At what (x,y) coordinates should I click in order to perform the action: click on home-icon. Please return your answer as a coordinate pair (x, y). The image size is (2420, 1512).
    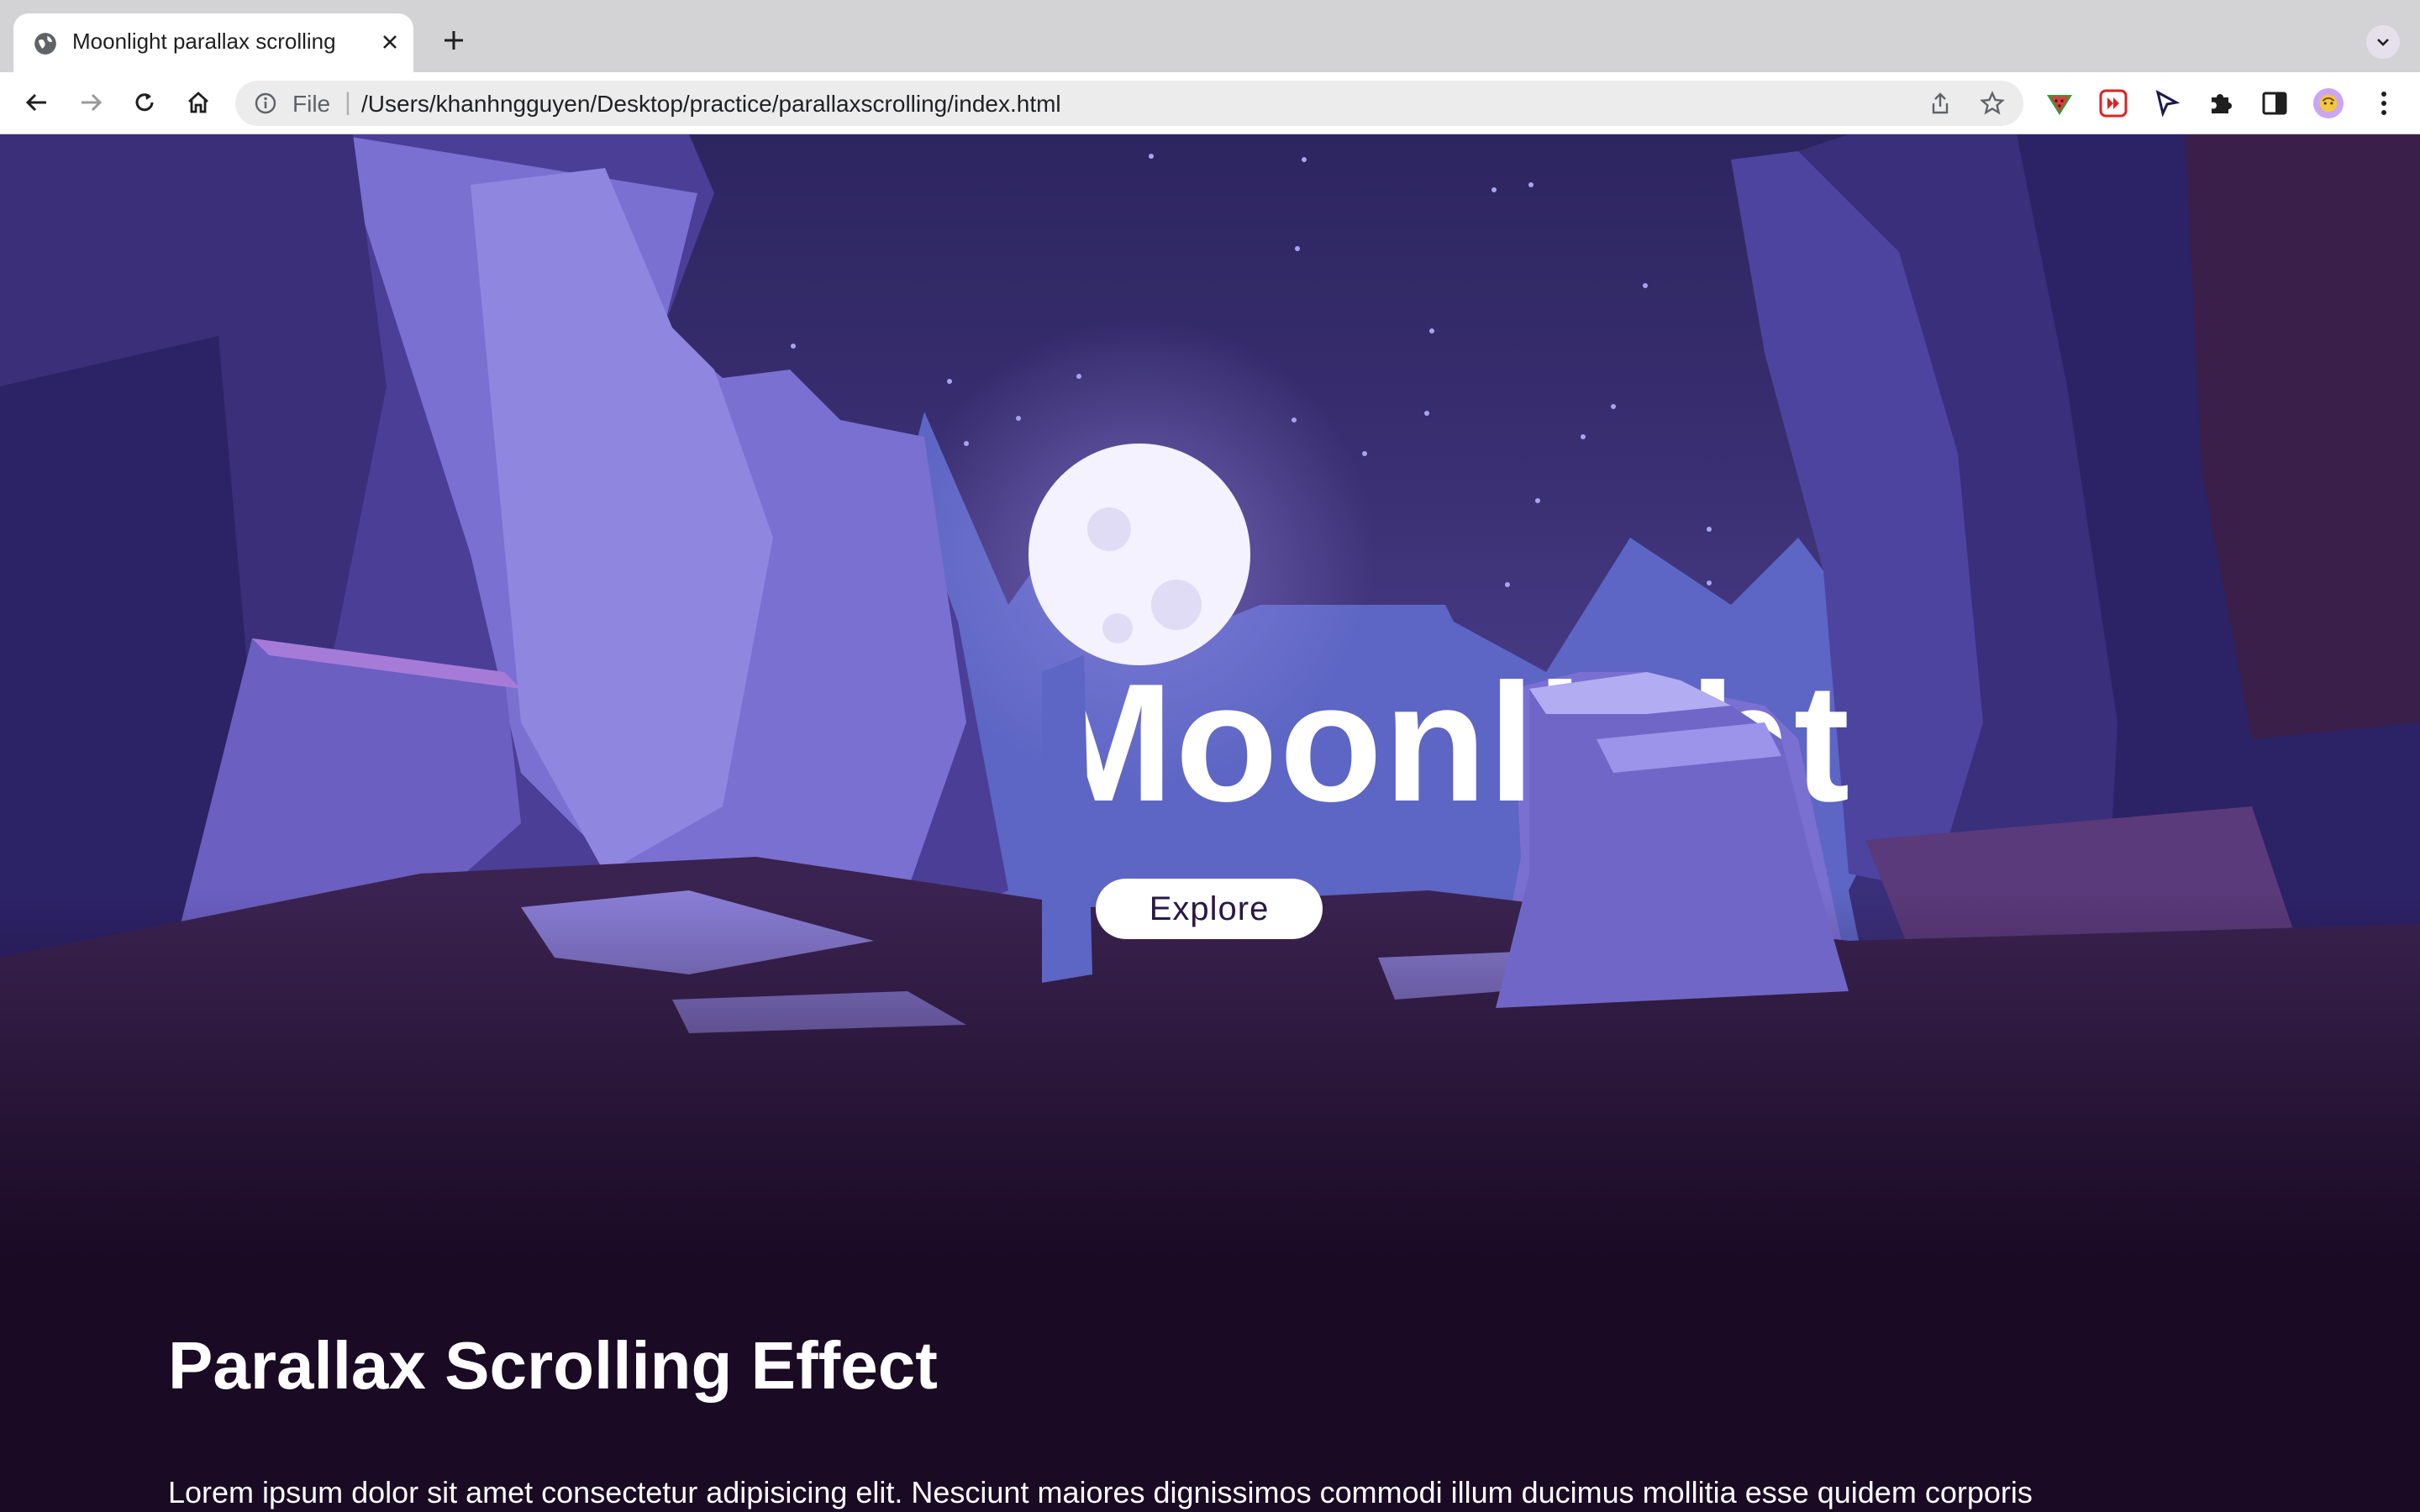
    Looking at the image, I should click on (199, 102).